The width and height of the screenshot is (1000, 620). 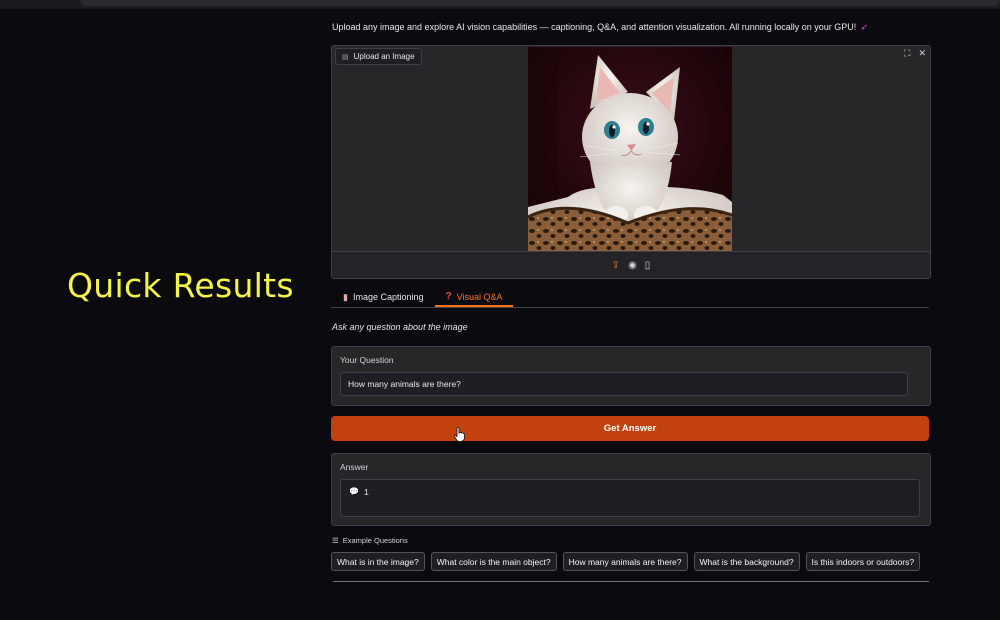 I want to click on answer-output: 💬 1, so click(x=630, y=498).